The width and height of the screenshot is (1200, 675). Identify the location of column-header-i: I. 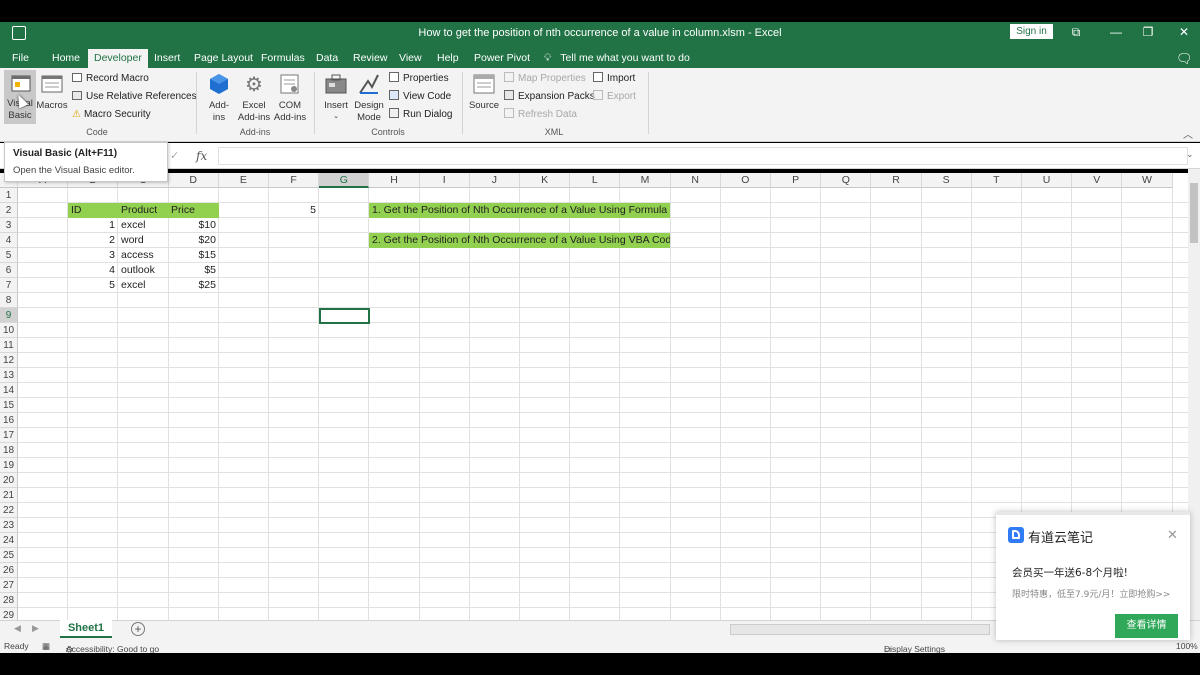
(444, 180).